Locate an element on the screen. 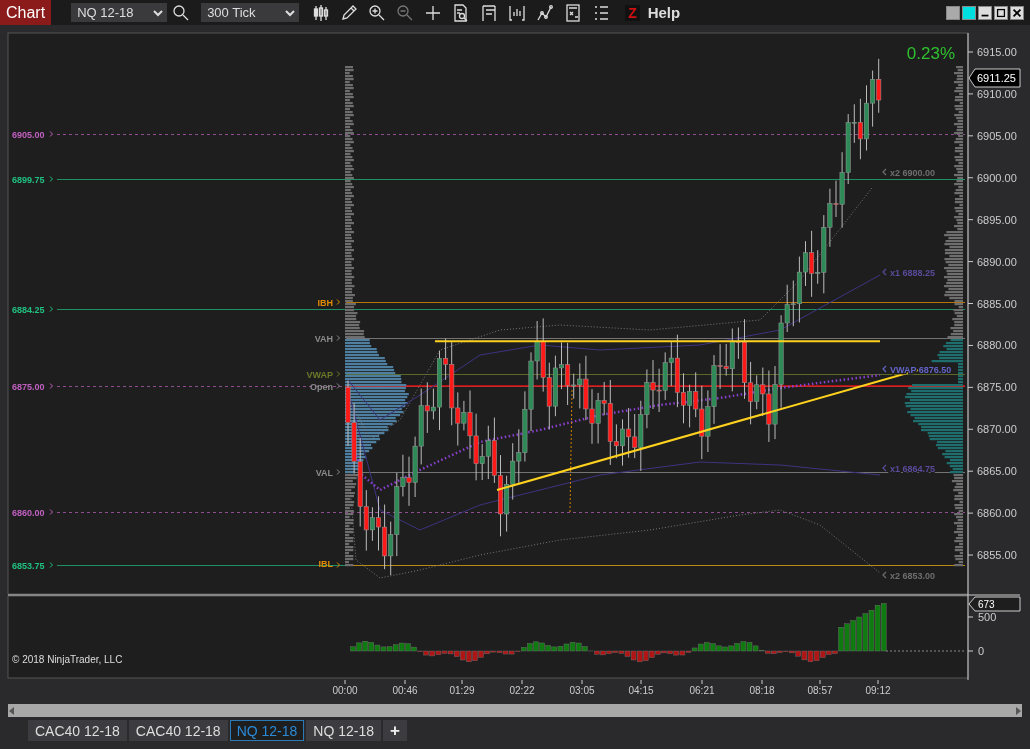  profile-label: VAL is located at coordinates (324, 472).